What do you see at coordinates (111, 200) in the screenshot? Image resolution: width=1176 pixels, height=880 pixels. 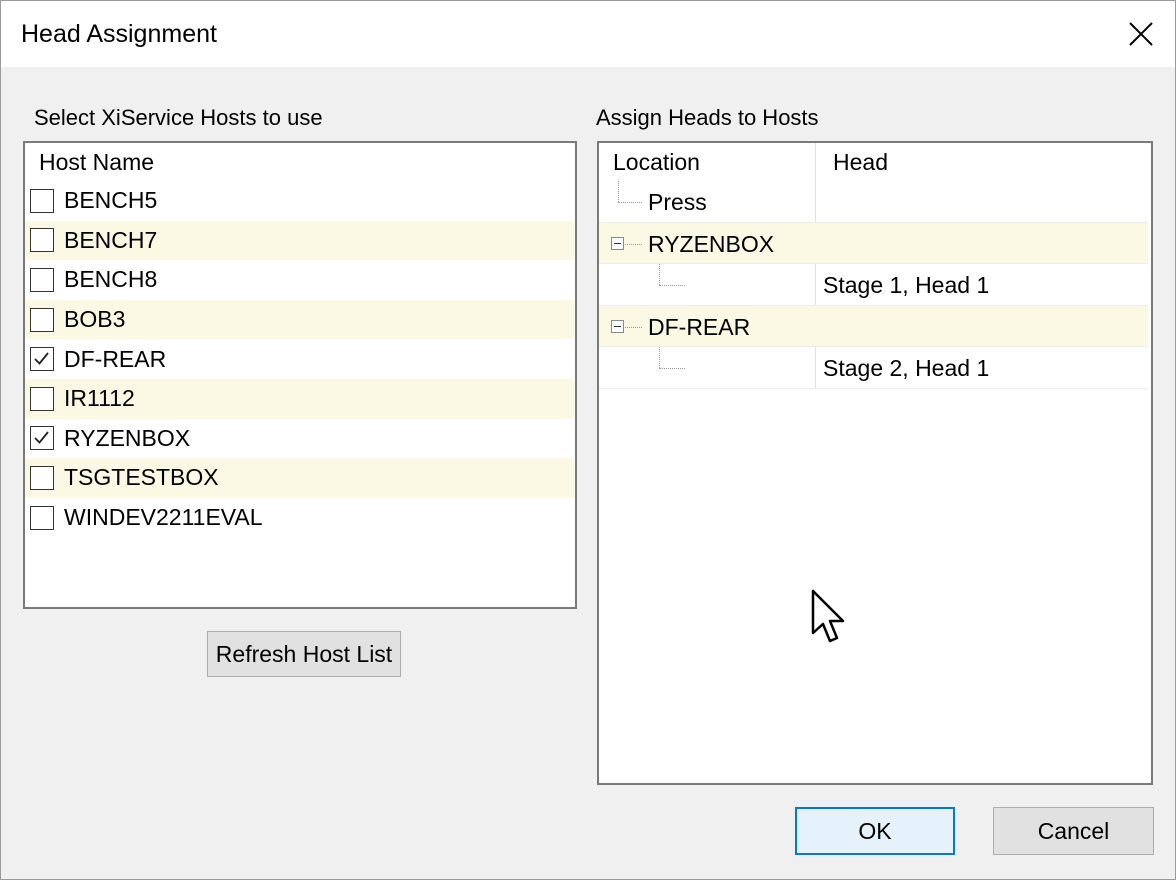 I see `host-label: BENCH5` at bounding box center [111, 200].